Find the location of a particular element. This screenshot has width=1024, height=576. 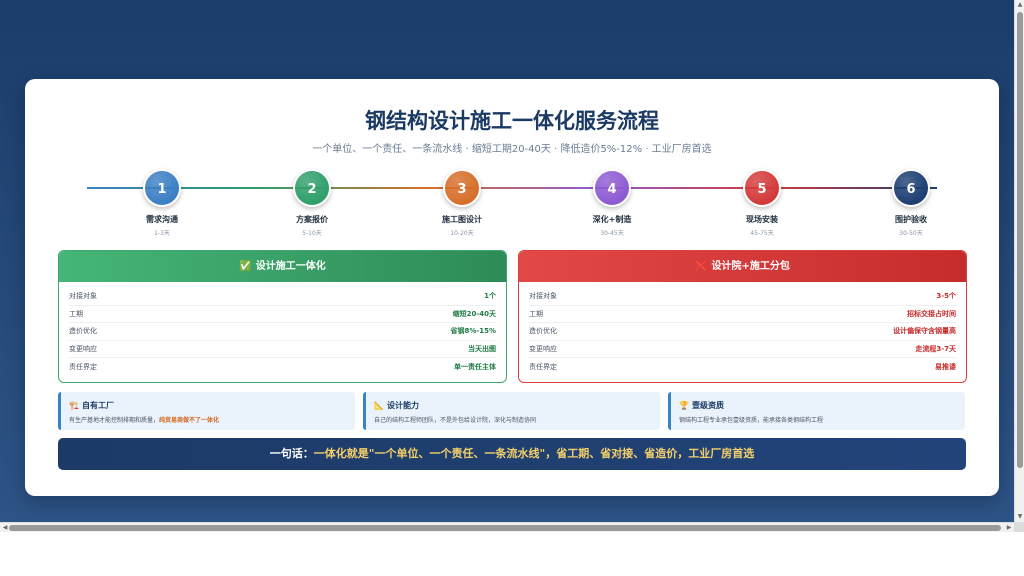

feature-design-capability: 📐 设计能力 自己的结构工程师团队，不是外包给设计院，深化与制造协同 is located at coordinates (511, 411).